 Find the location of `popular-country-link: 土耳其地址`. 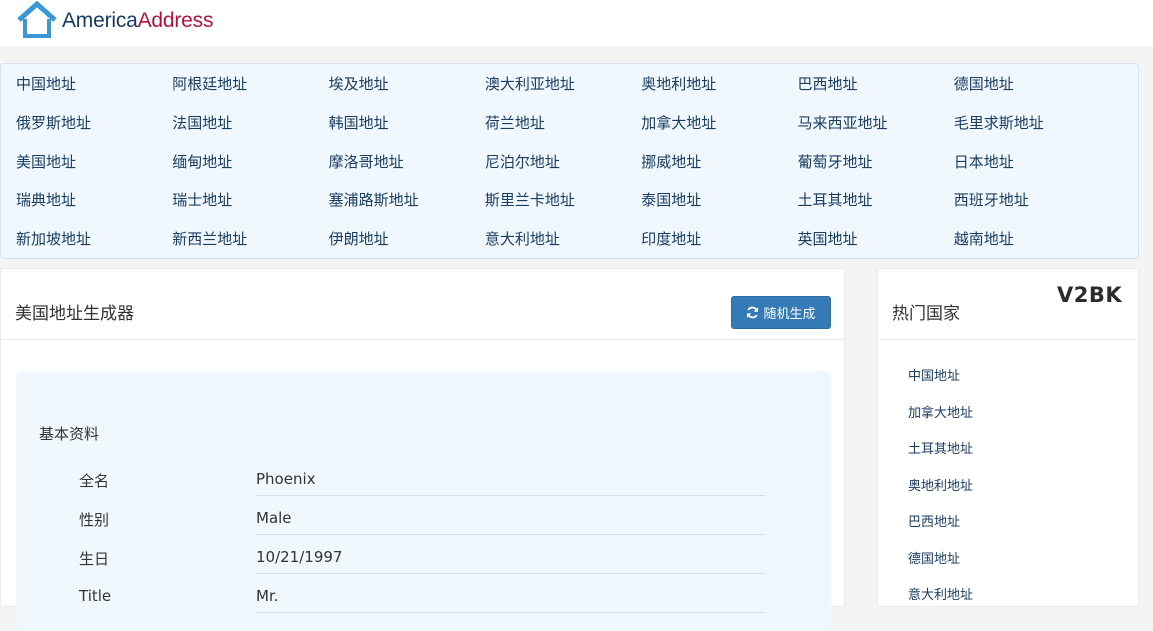

popular-country-link: 土耳其地址 is located at coordinates (940, 447).